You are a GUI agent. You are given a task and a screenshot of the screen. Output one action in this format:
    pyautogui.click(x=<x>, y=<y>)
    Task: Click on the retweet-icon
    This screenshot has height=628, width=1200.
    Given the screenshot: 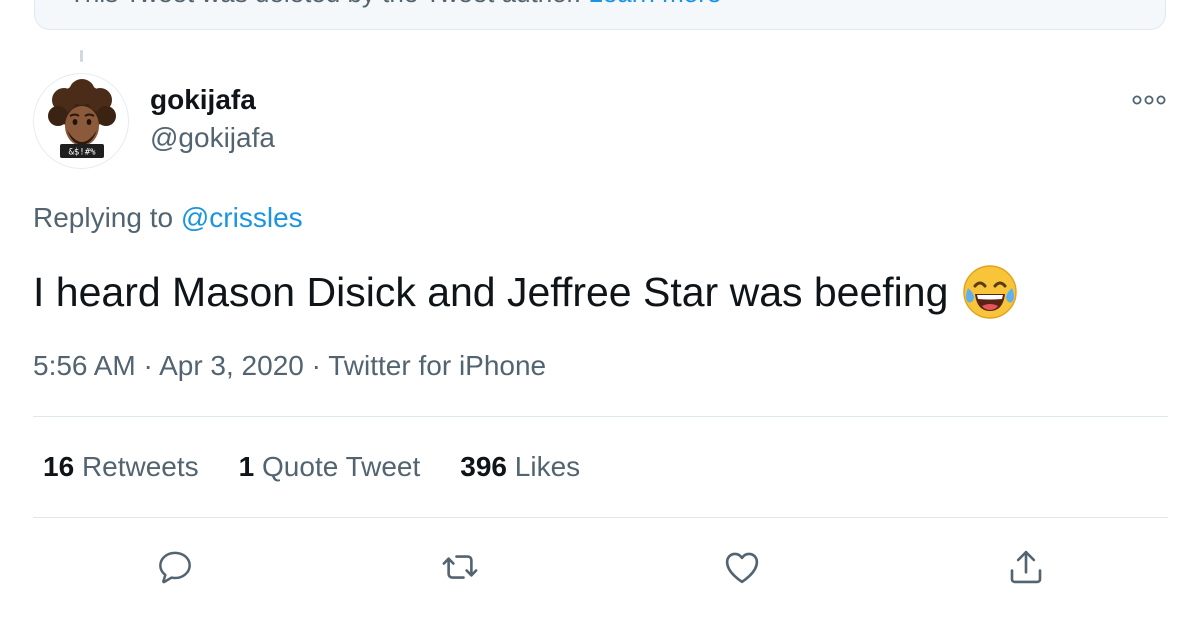 What is the action you would take?
    pyautogui.click(x=460, y=567)
    